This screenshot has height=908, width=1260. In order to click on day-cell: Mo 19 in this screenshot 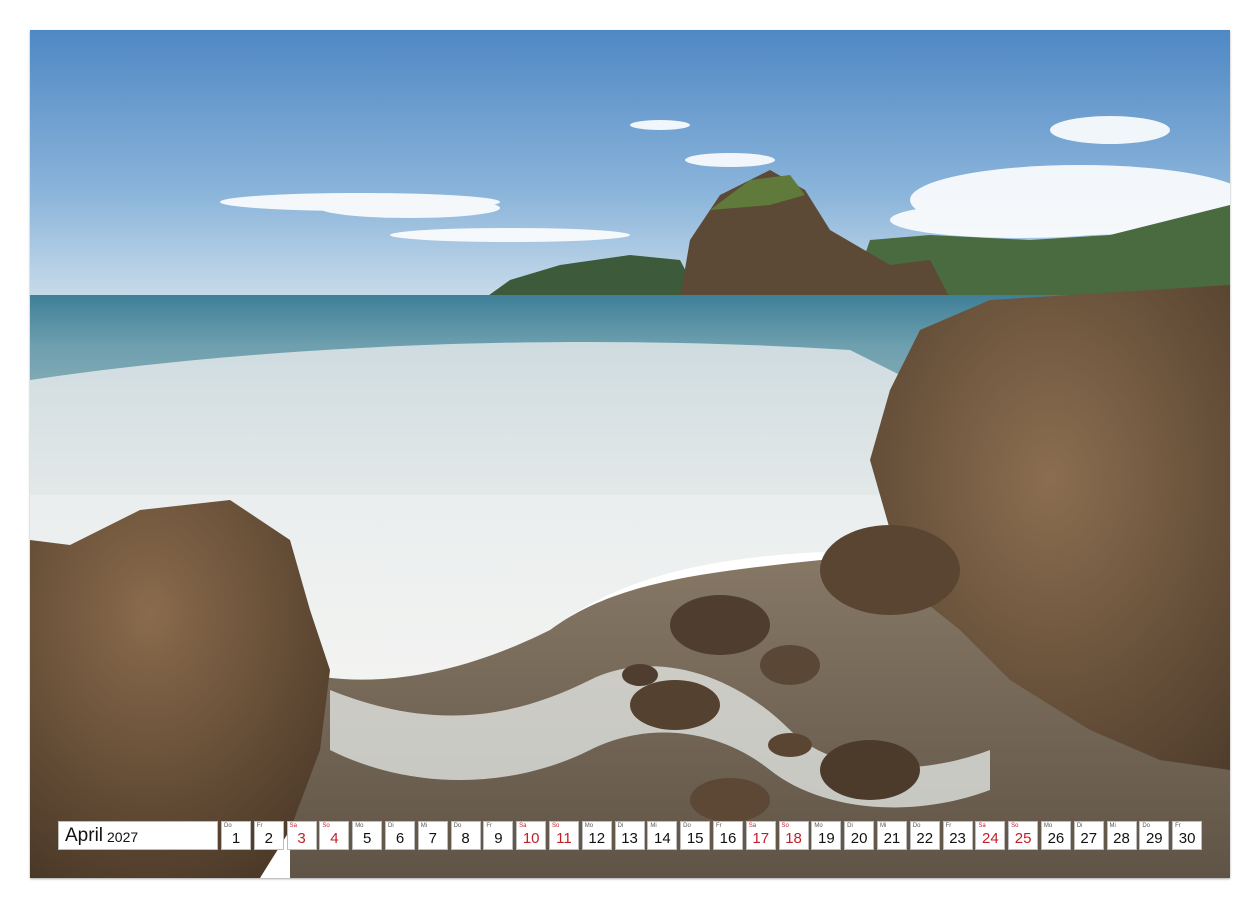, I will do `click(826, 835)`.